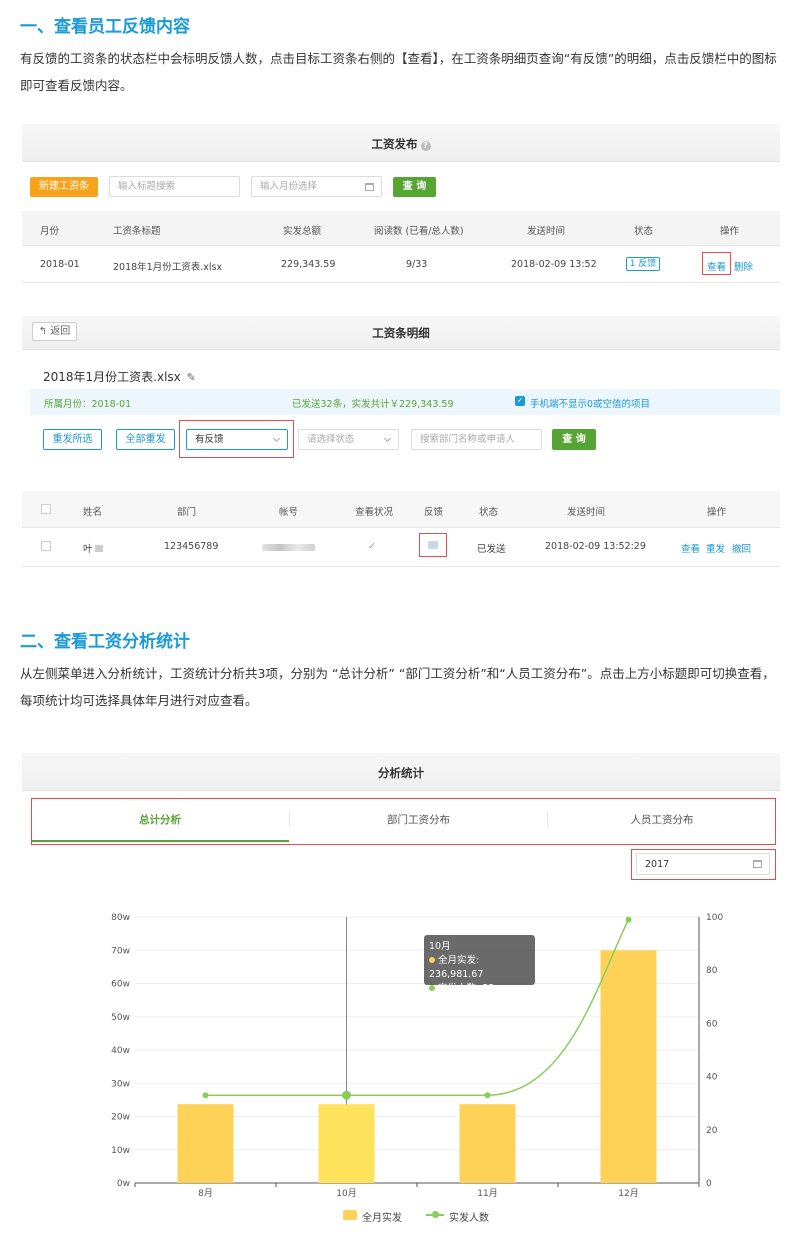 Image resolution: width=799 pixels, height=1244 pixels. Describe the element at coordinates (466, 988) in the screenshot. I see `tooltip-line2: 实发人数: 33` at that location.